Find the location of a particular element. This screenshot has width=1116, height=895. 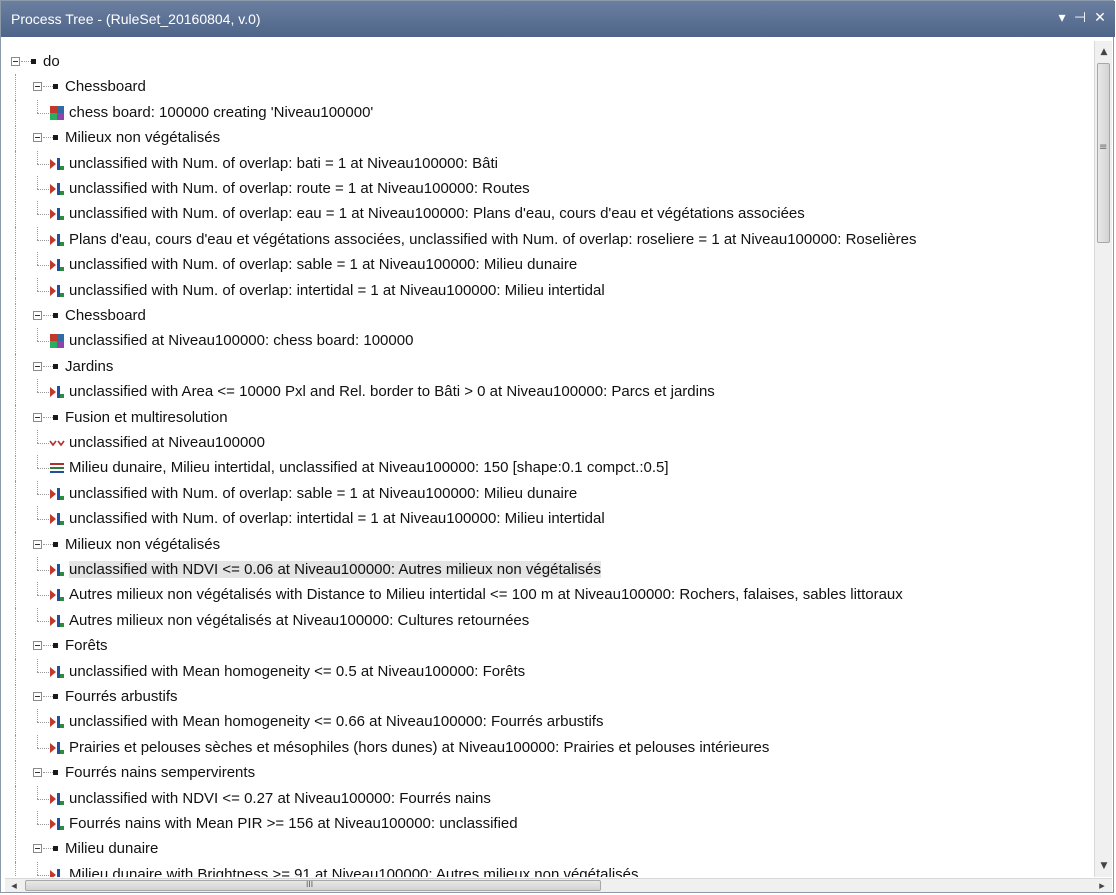

horizontal-scrollbar: ◂ III ▸ is located at coordinates (558, 885).